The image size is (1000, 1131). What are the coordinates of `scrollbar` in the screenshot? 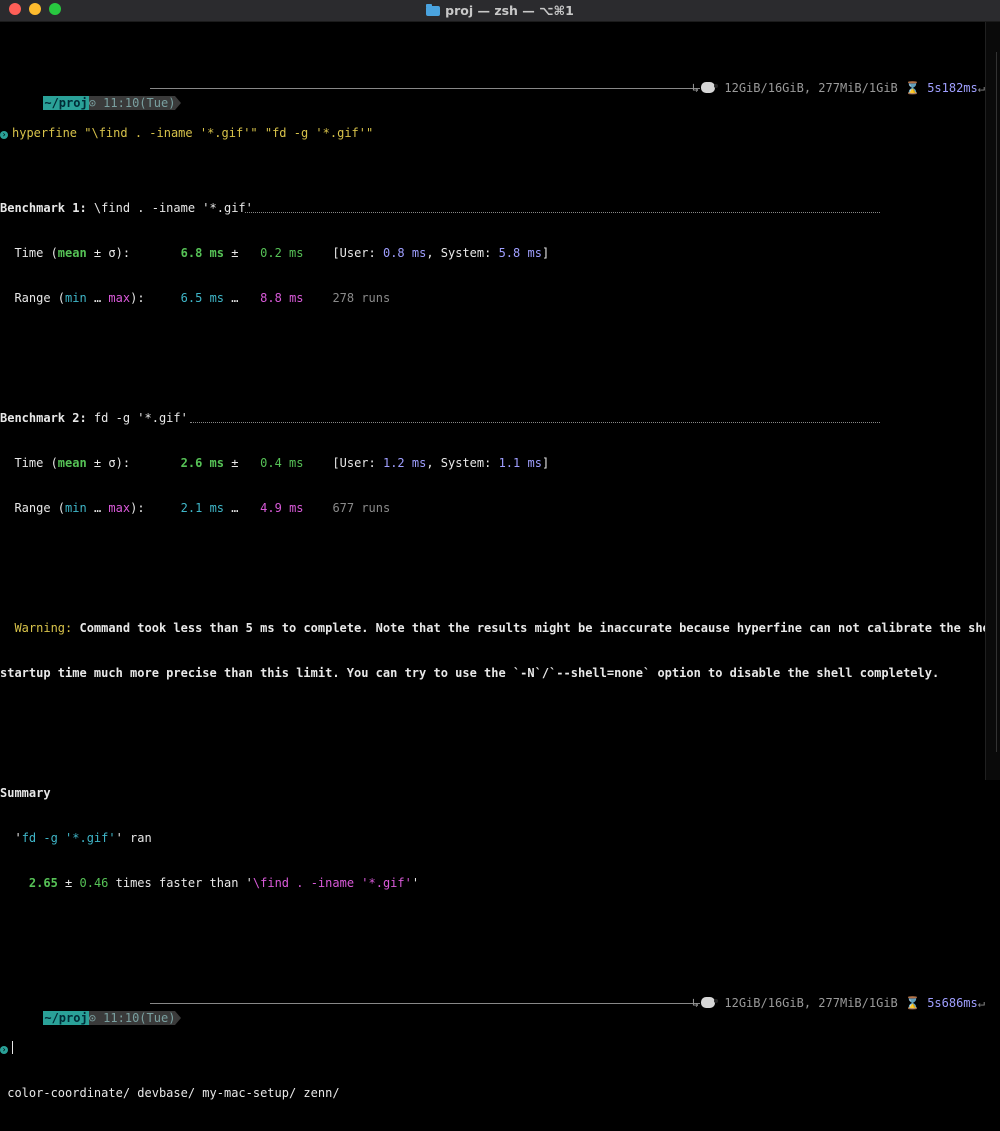 It's located at (992, 401).